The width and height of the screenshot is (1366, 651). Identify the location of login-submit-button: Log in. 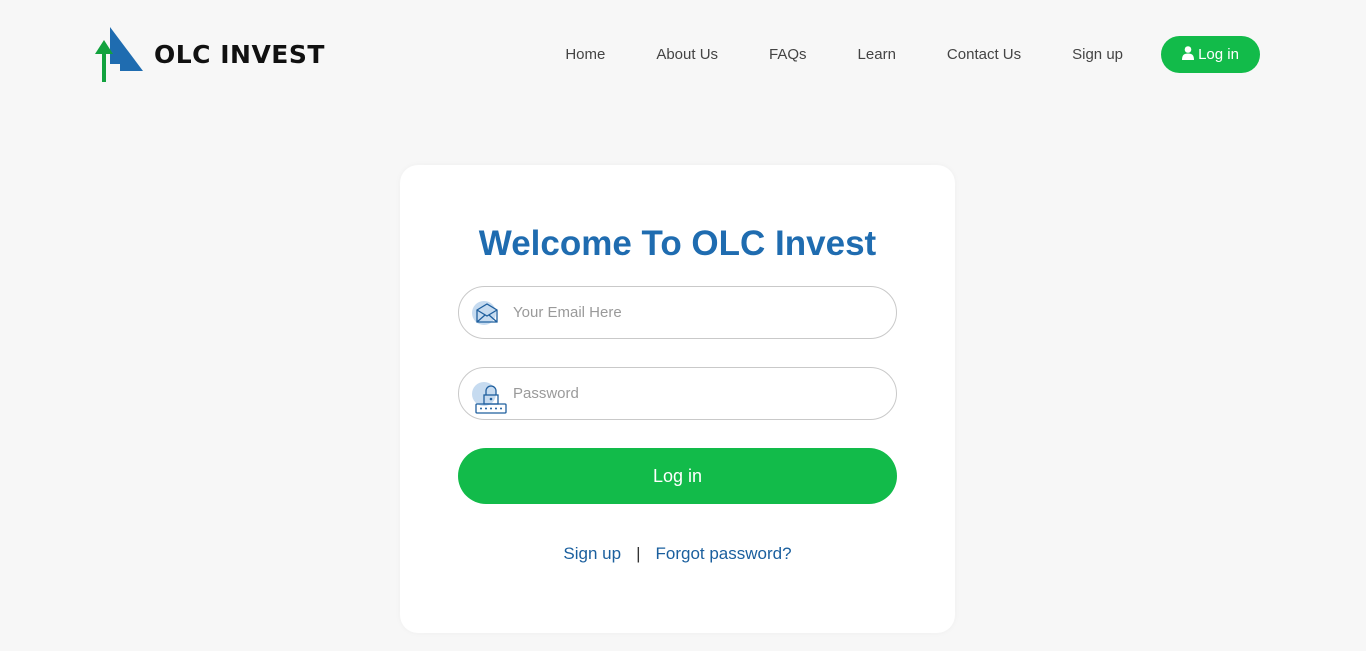
(677, 476).